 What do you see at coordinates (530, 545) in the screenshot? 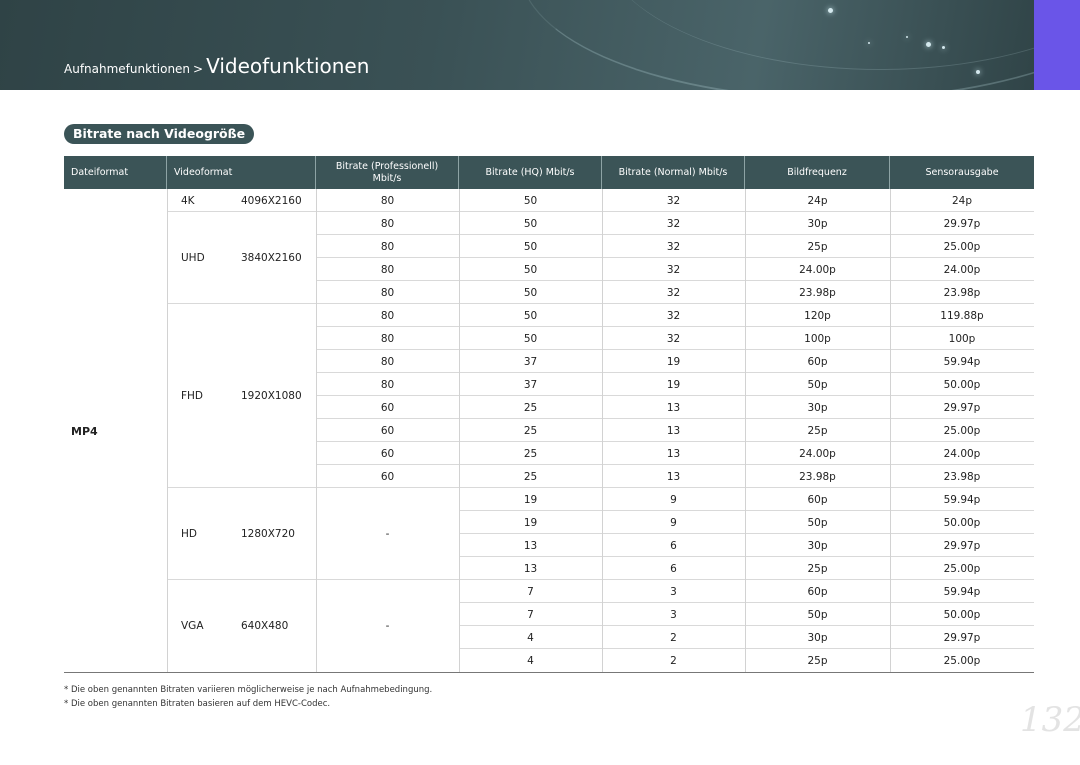
I see `bitrate-hq-cell: 13` at bounding box center [530, 545].